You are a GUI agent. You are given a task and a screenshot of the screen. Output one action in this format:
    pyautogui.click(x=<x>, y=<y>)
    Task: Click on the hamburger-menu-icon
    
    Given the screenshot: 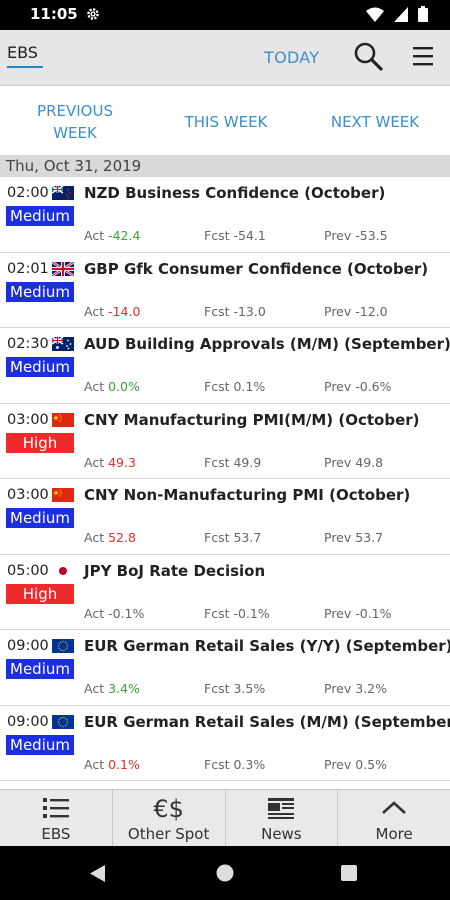 What is the action you would take?
    pyautogui.click(x=423, y=56)
    